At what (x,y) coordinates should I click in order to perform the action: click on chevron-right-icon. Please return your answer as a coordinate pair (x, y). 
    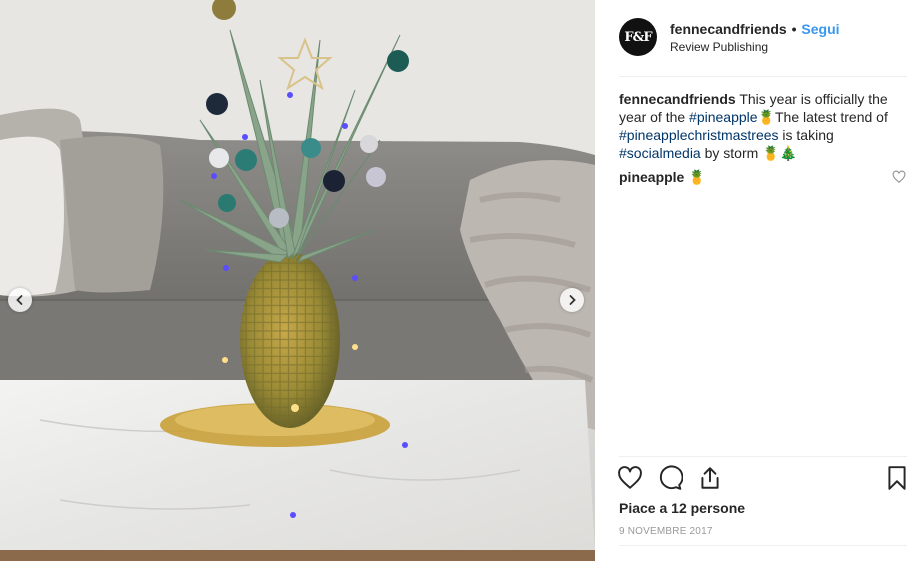
    Looking at the image, I should click on (572, 300).